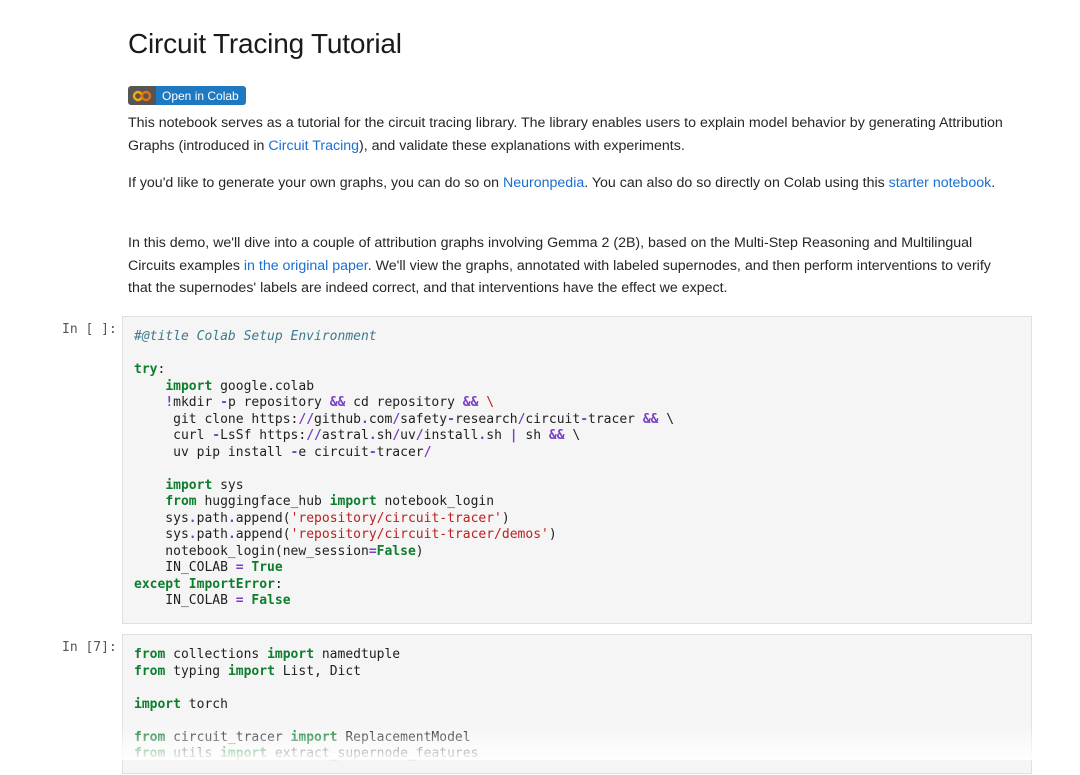 This screenshot has width=1080, height=775. Describe the element at coordinates (553, 419) in the screenshot. I see `code-token: circuit` at that location.